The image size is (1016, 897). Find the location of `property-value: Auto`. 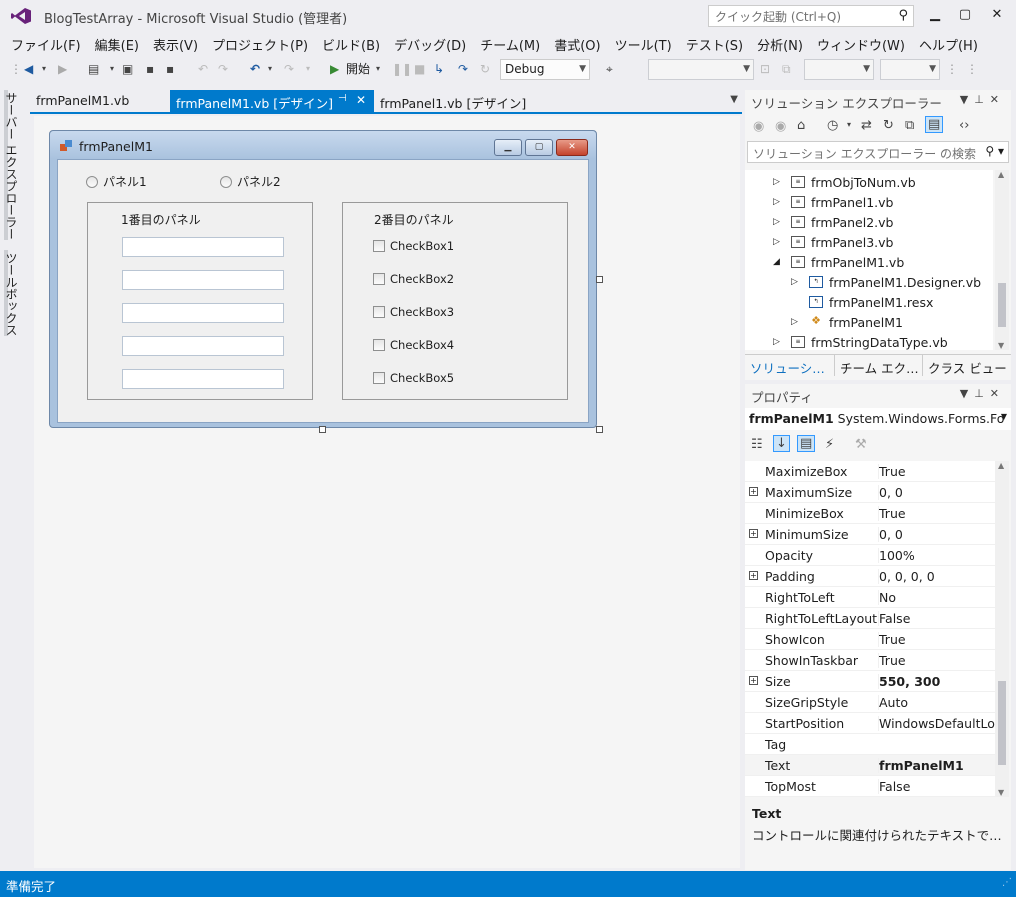

property-value: Auto is located at coordinates (936, 702).